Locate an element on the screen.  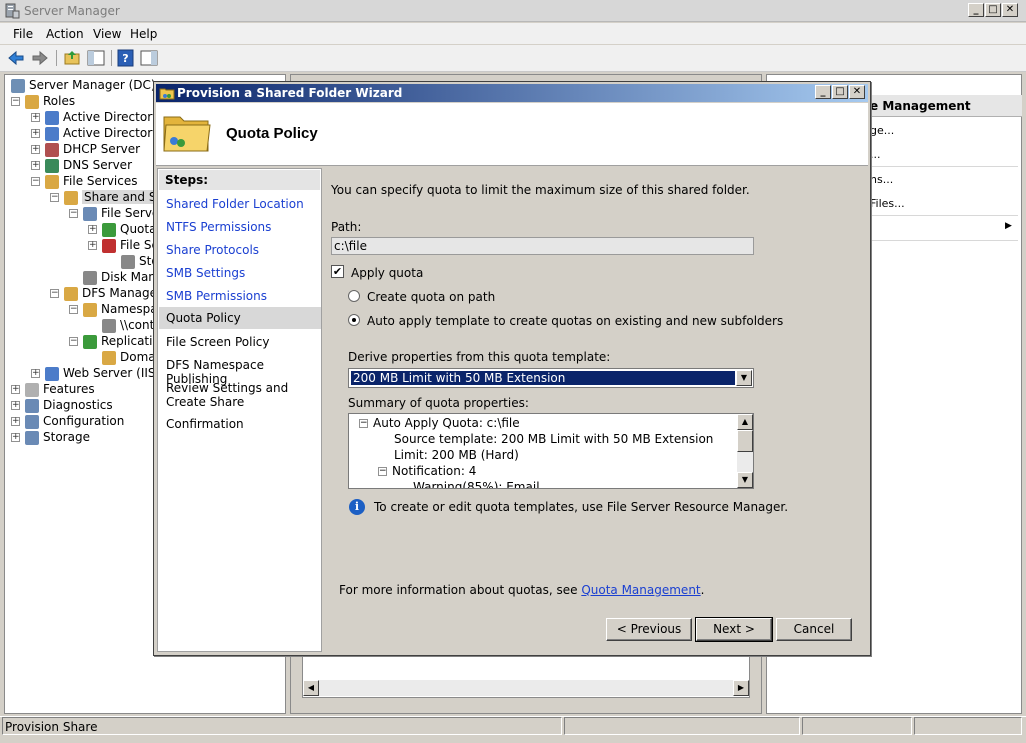
tree-item: Doma is located at coordinates (122, 357).